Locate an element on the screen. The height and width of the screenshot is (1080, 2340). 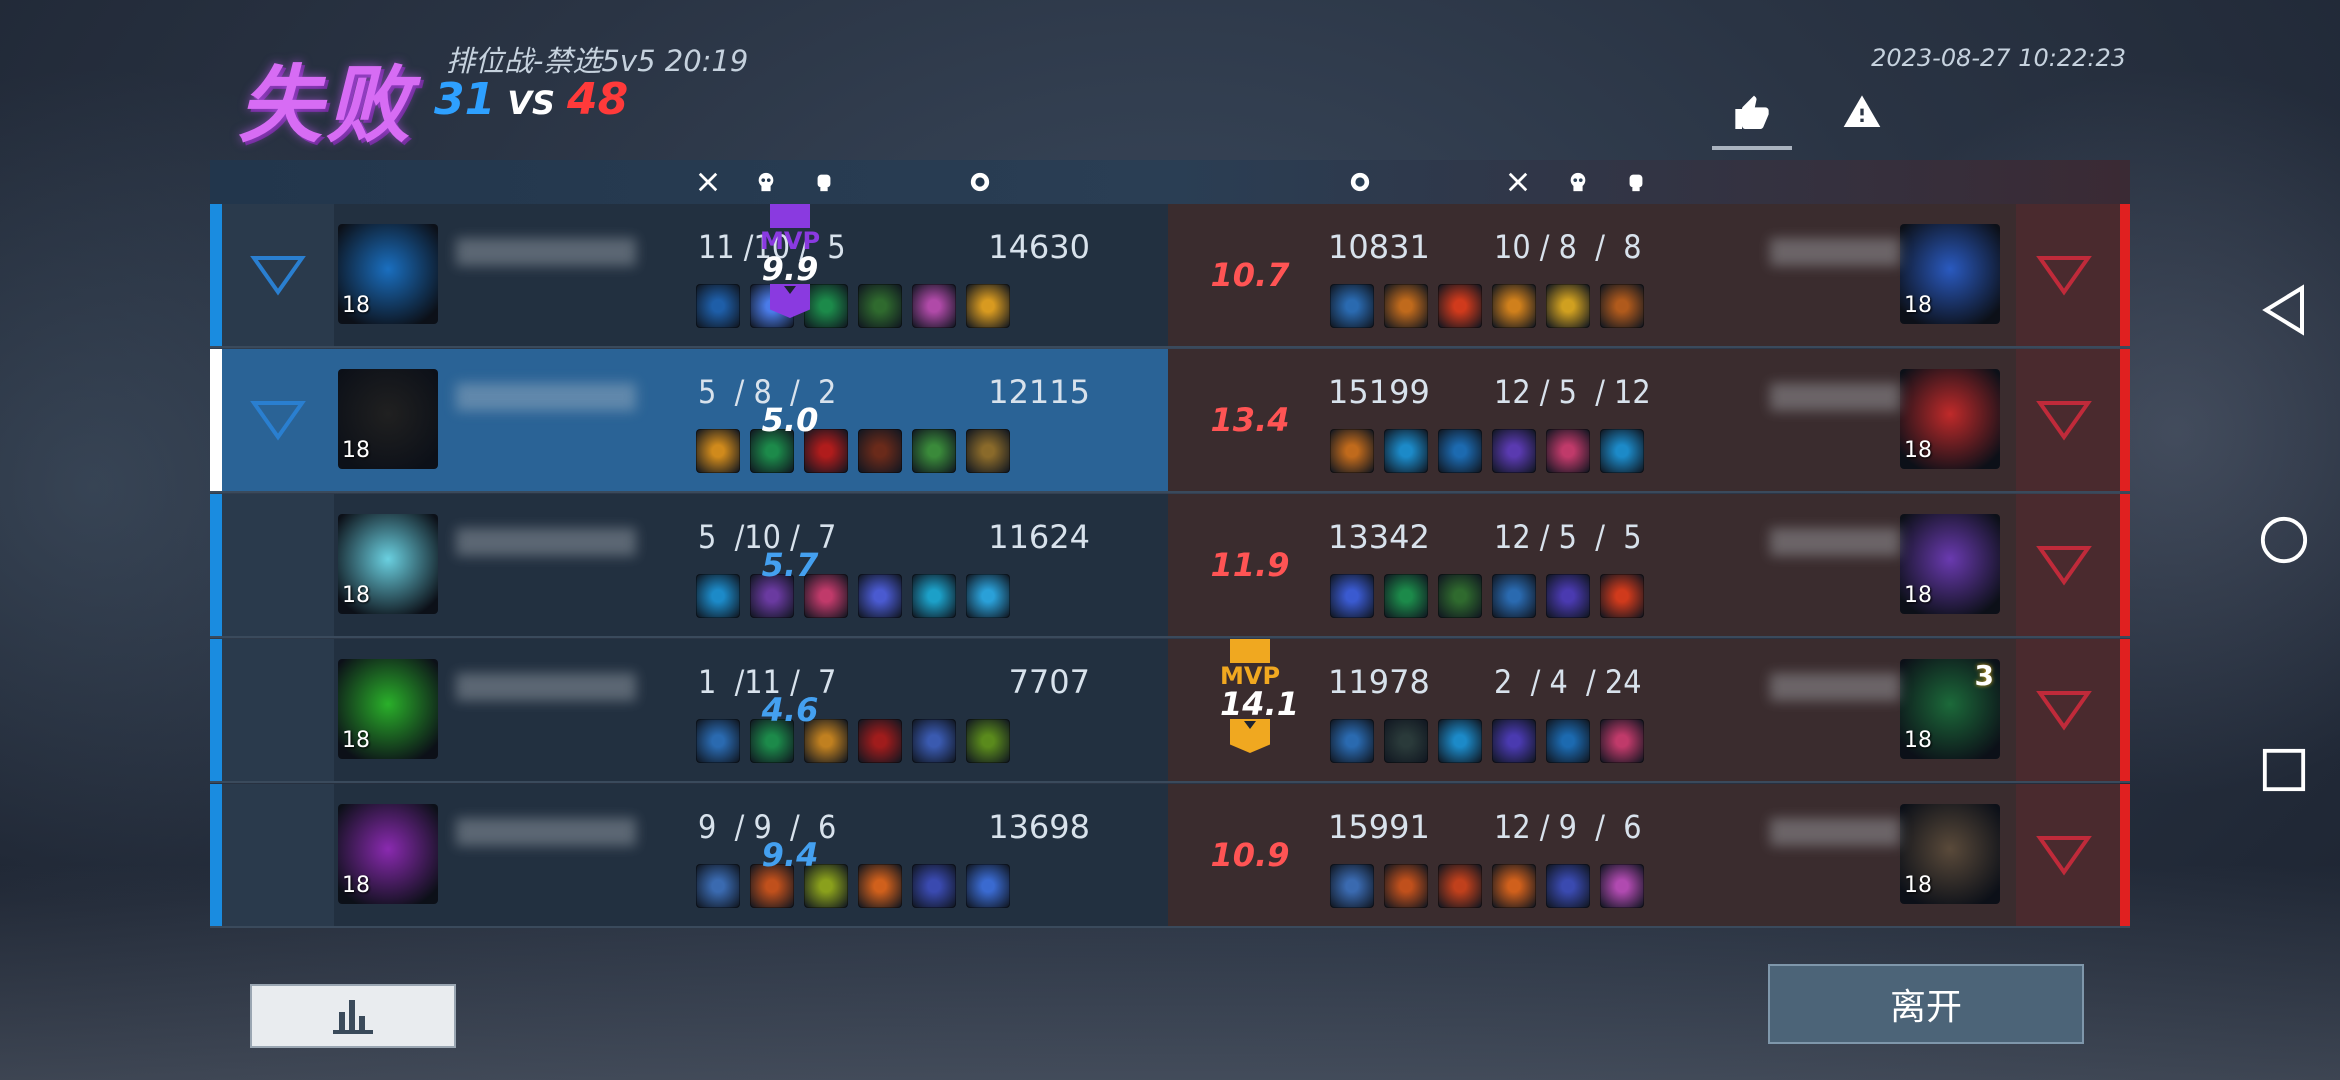
report-button is located at coordinates (1862, 112).